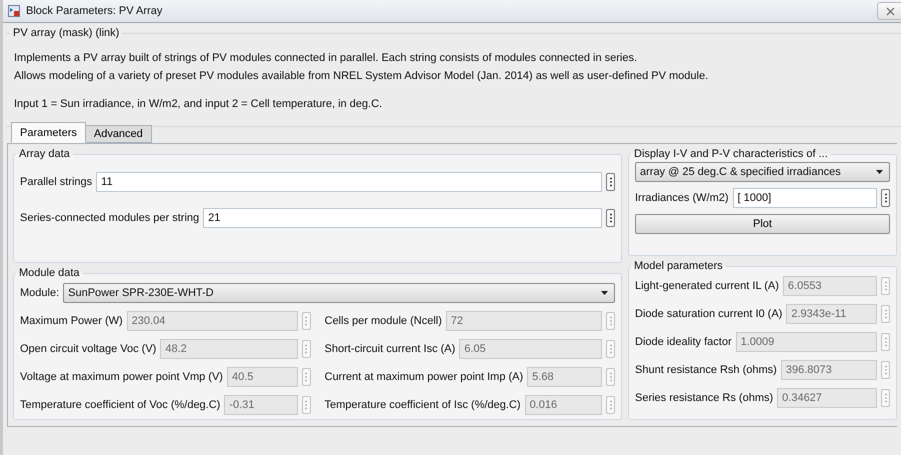 This screenshot has height=455, width=901. What do you see at coordinates (40, 293) in the screenshot?
I see `field-label: Module:` at bounding box center [40, 293].